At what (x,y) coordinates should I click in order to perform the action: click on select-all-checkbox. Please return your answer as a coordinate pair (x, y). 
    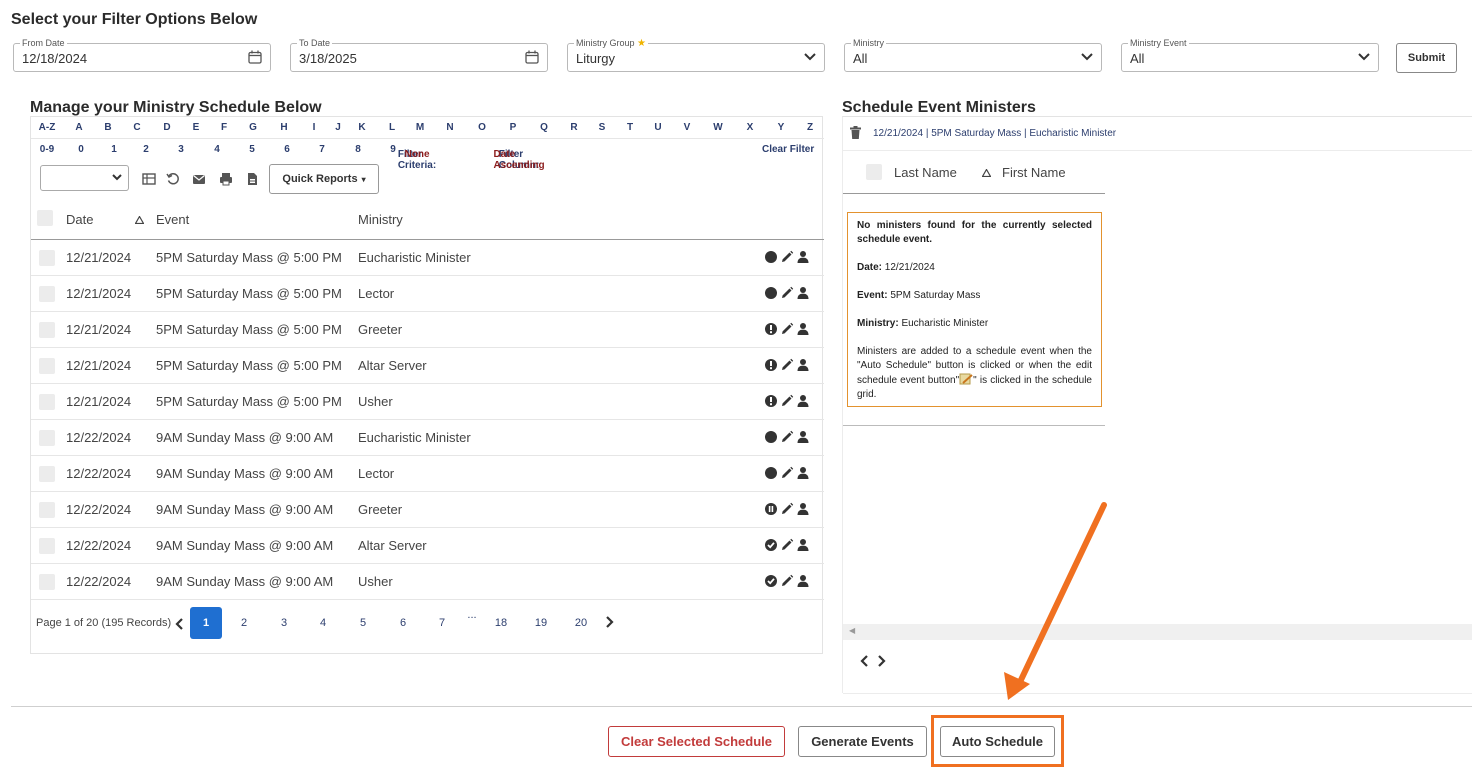
    Looking at the image, I should click on (45, 218).